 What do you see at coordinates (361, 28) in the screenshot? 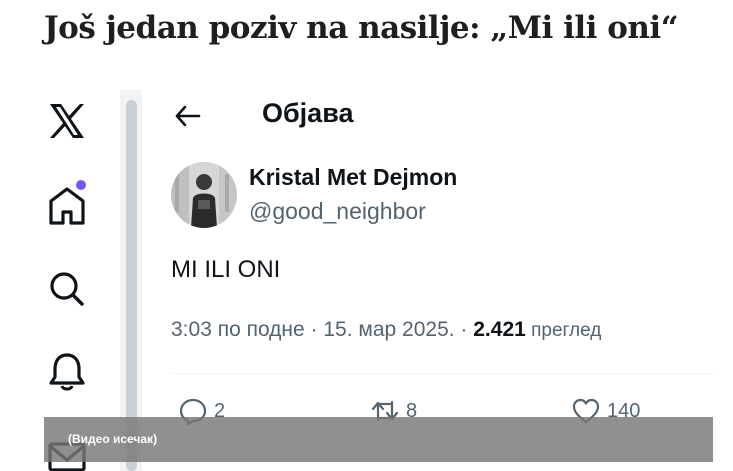
I see `article-headline: Još jedan poziv na nasilje: „Mi ili oni“` at bounding box center [361, 28].